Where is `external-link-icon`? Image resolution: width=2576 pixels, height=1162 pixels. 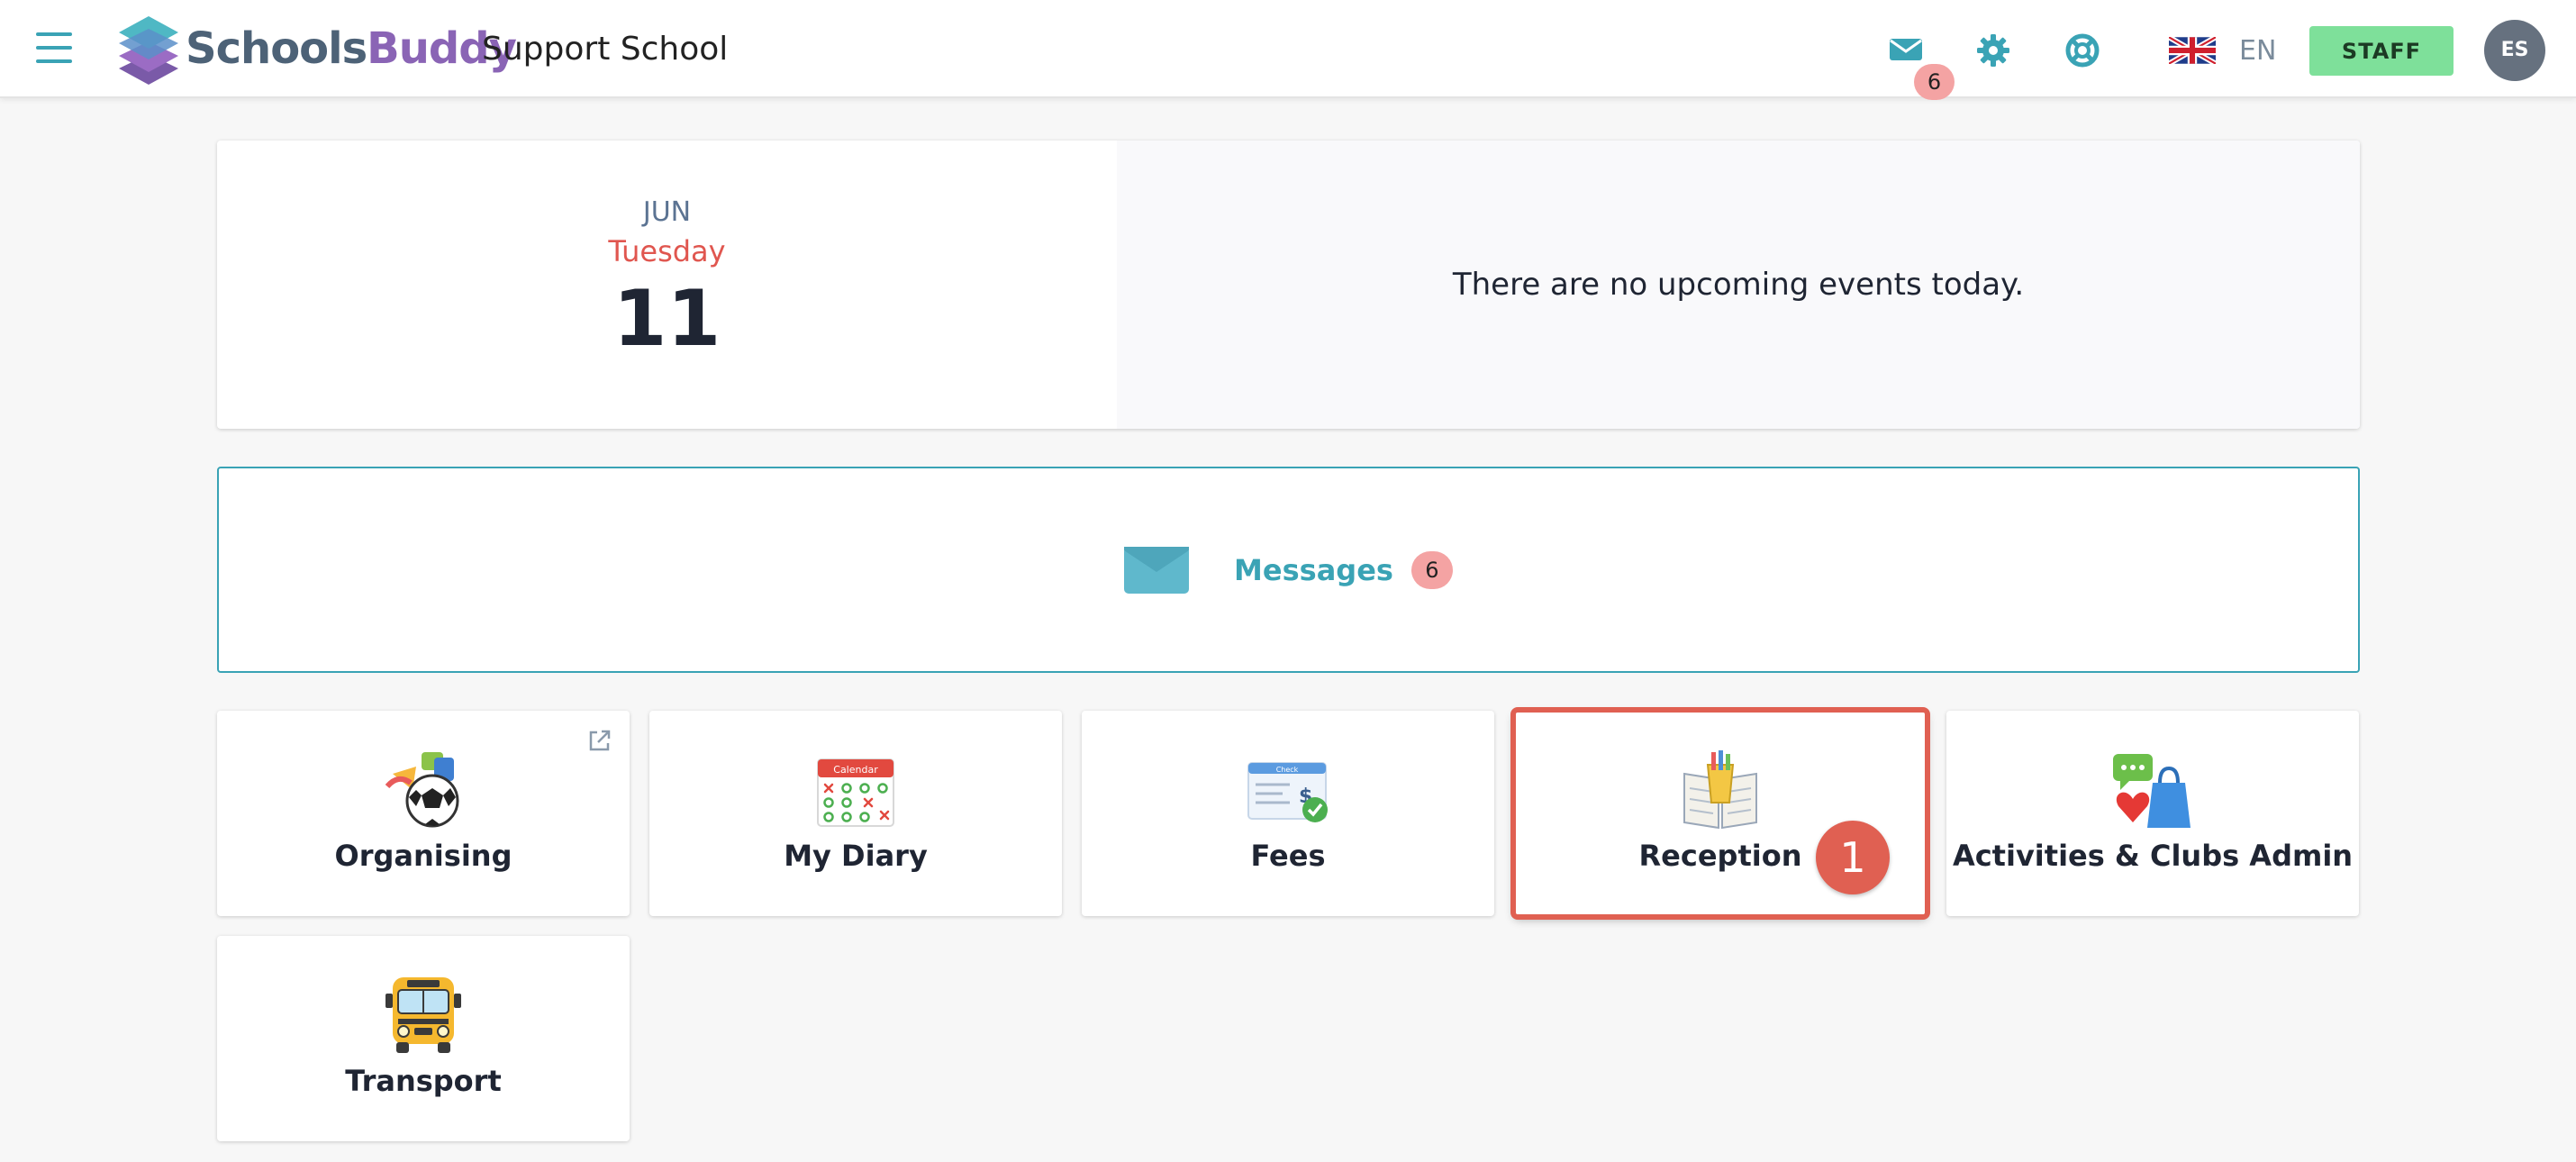
external-link-icon is located at coordinates (599, 741).